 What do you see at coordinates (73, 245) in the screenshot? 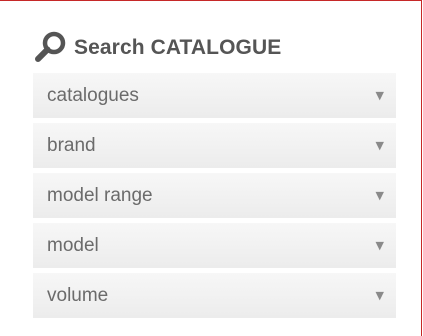
I see `filter-label: model` at bounding box center [73, 245].